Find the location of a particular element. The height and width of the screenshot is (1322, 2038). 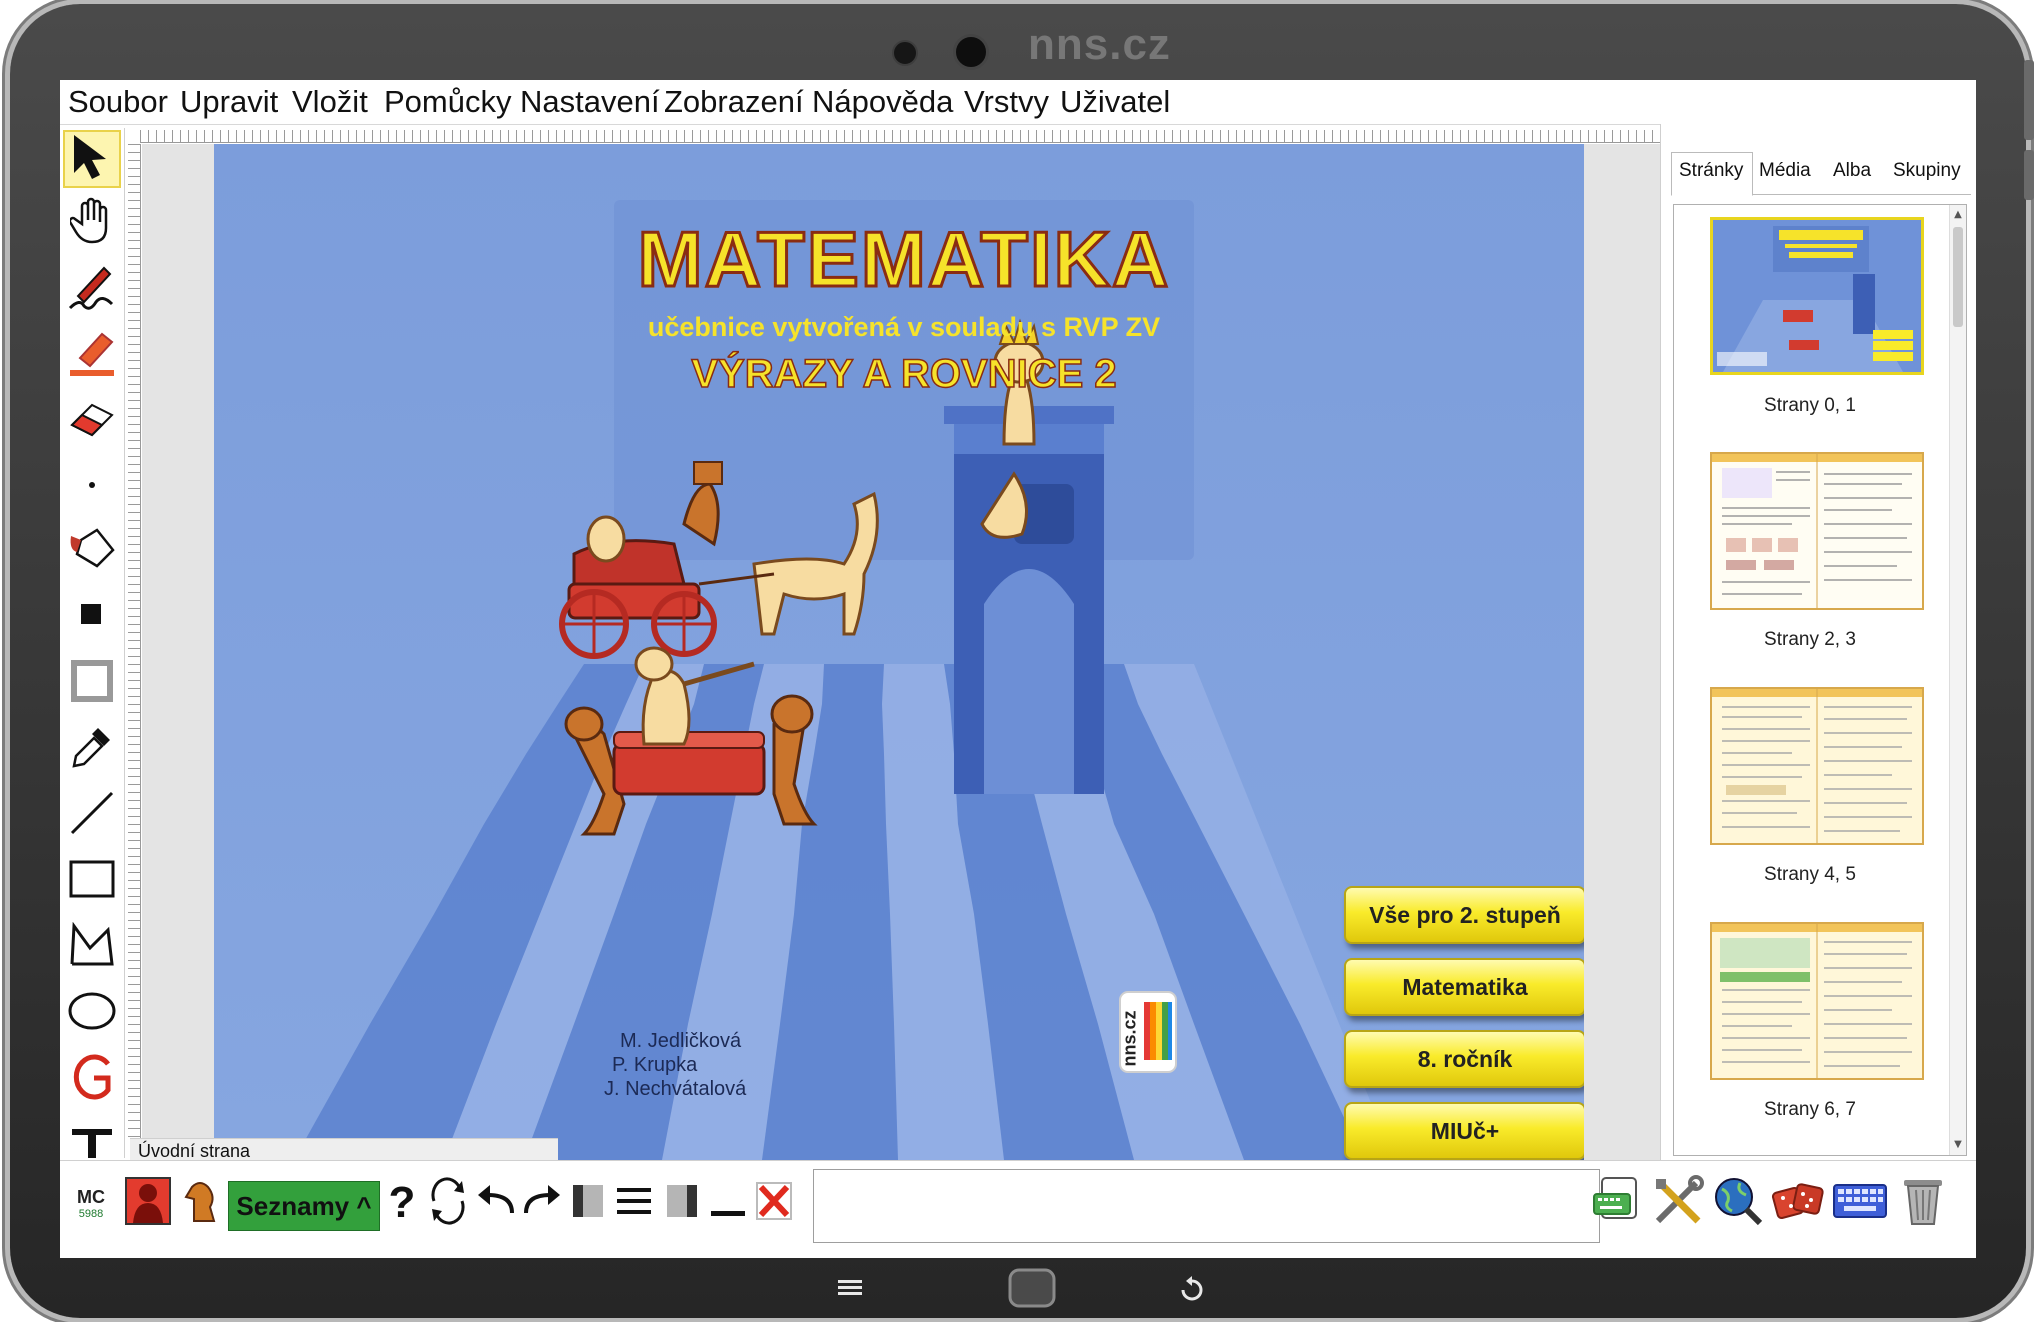

close-icon is located at coordinates (774, 1203).